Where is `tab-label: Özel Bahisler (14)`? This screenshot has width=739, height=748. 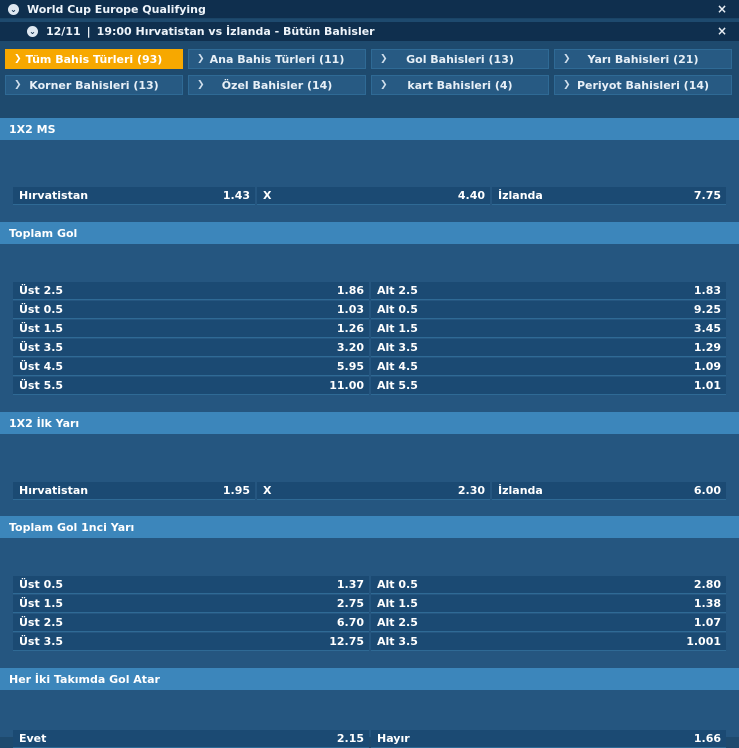 tab-label: Özel Bahisler (14) is located at coordinates (277, 85).